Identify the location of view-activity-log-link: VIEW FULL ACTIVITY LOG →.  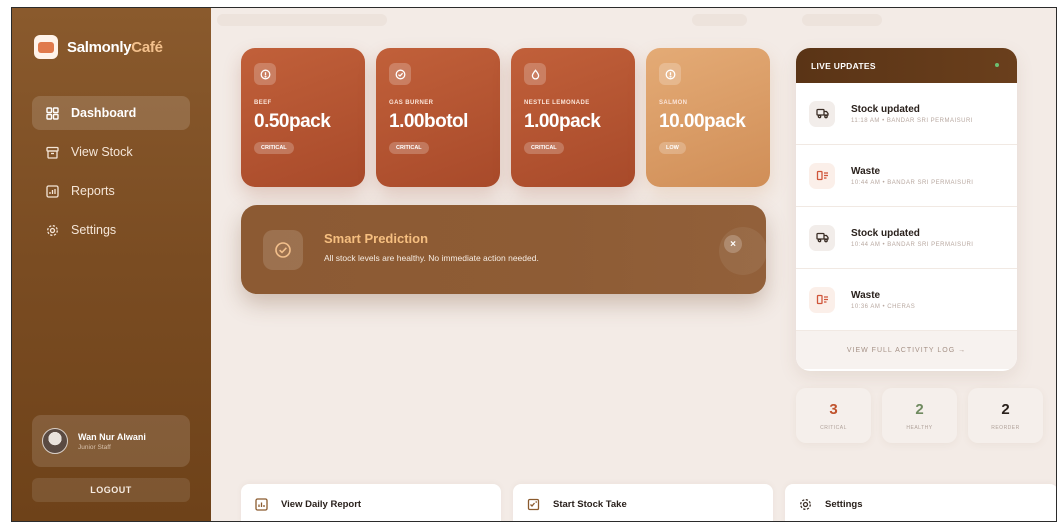
(906, 350).